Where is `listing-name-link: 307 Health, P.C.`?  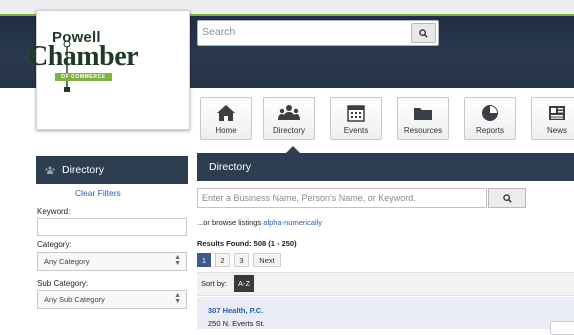
listing-name-link: 307 Health, P.C. is located at coordinates (235, 310).